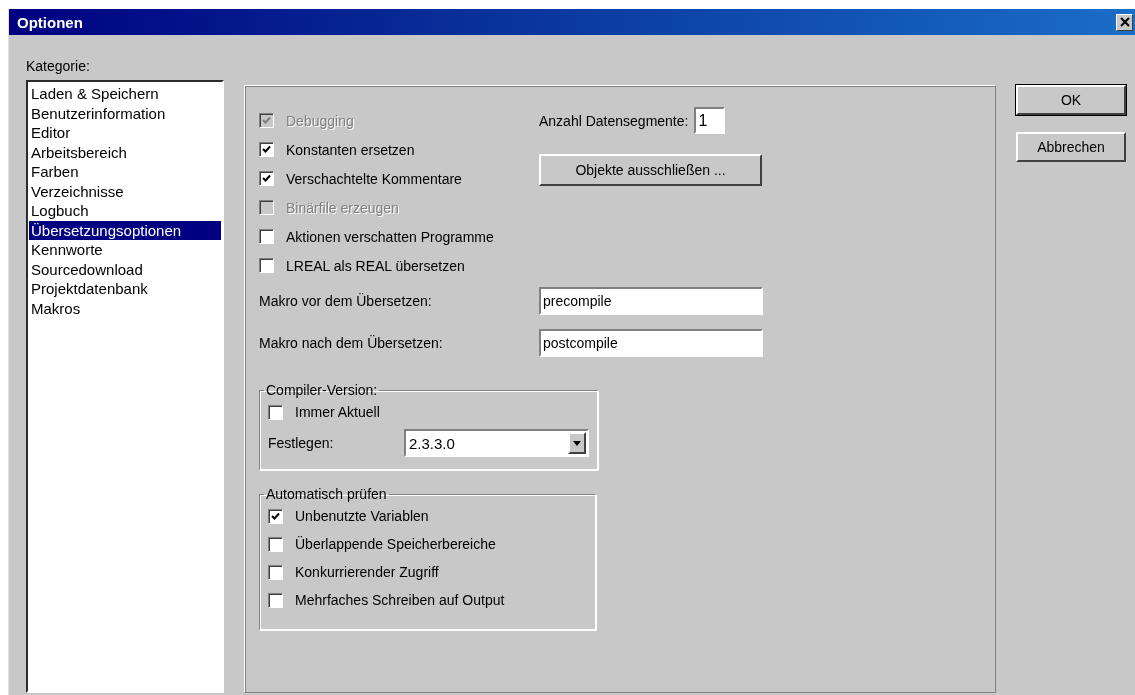 This screenshot has height=695, width=1135. I want to click on category-item: Laden & Speichern, so click(125, 94).